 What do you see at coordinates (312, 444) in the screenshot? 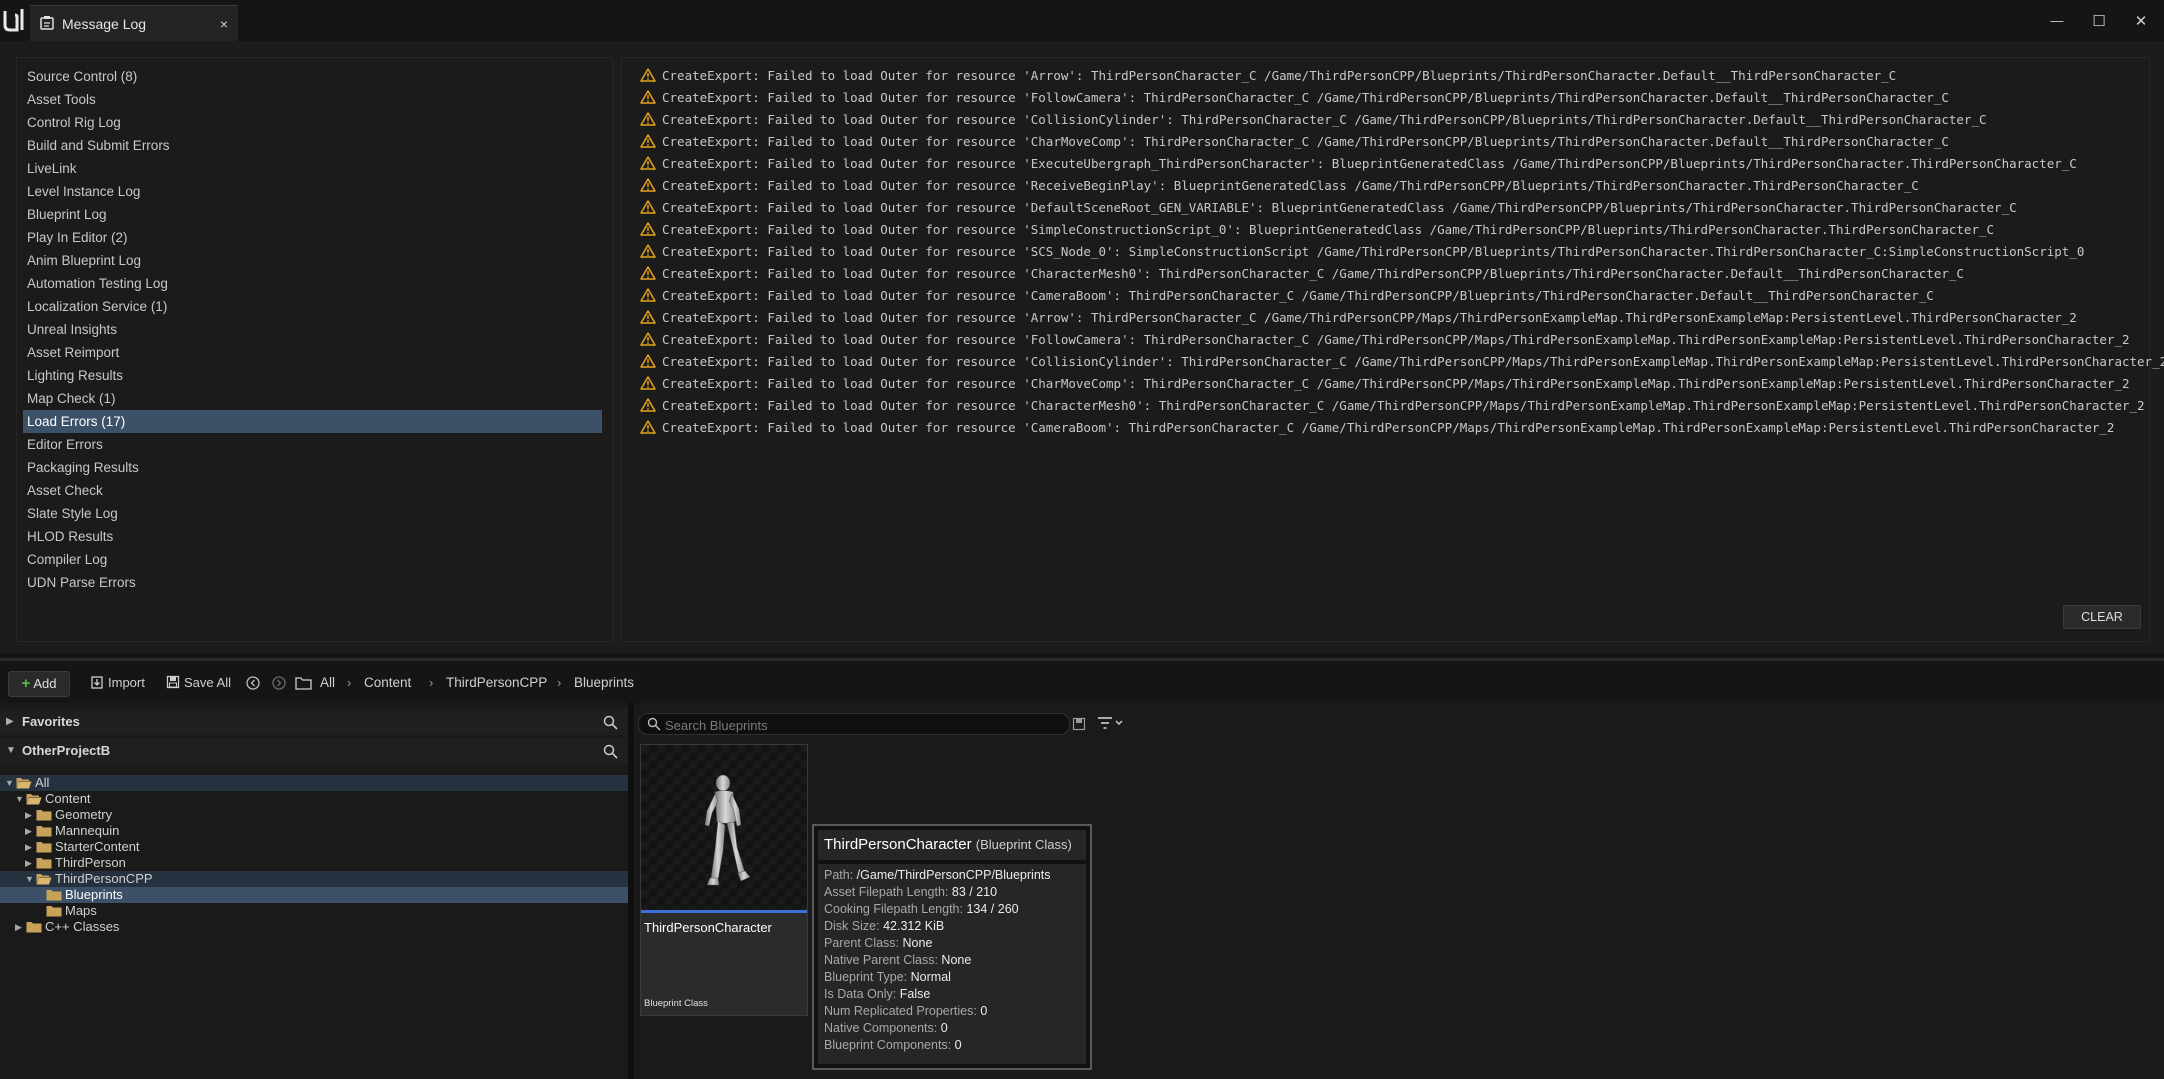
I see `log-category-item: Editor Errors` at bounding box center [312, 444].